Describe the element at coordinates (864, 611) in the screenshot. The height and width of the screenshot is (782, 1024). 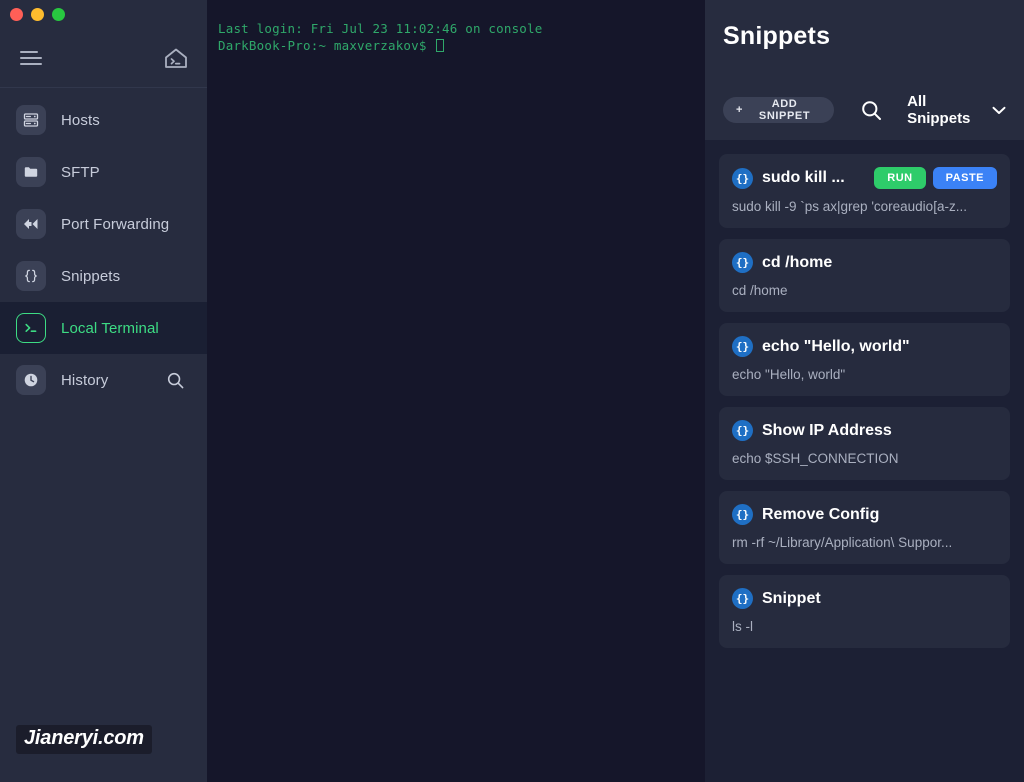
I see `list-item: {} Snippet ls -l` at that location.